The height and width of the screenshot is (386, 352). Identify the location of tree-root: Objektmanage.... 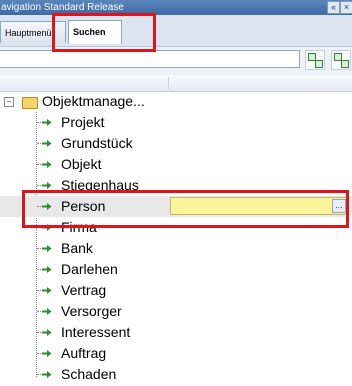
(176, 101).